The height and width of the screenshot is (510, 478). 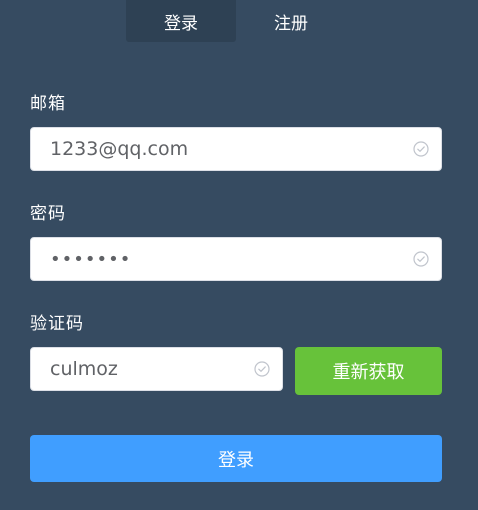 I want to click on email-field-wrapper, so click(x=236, y=149).